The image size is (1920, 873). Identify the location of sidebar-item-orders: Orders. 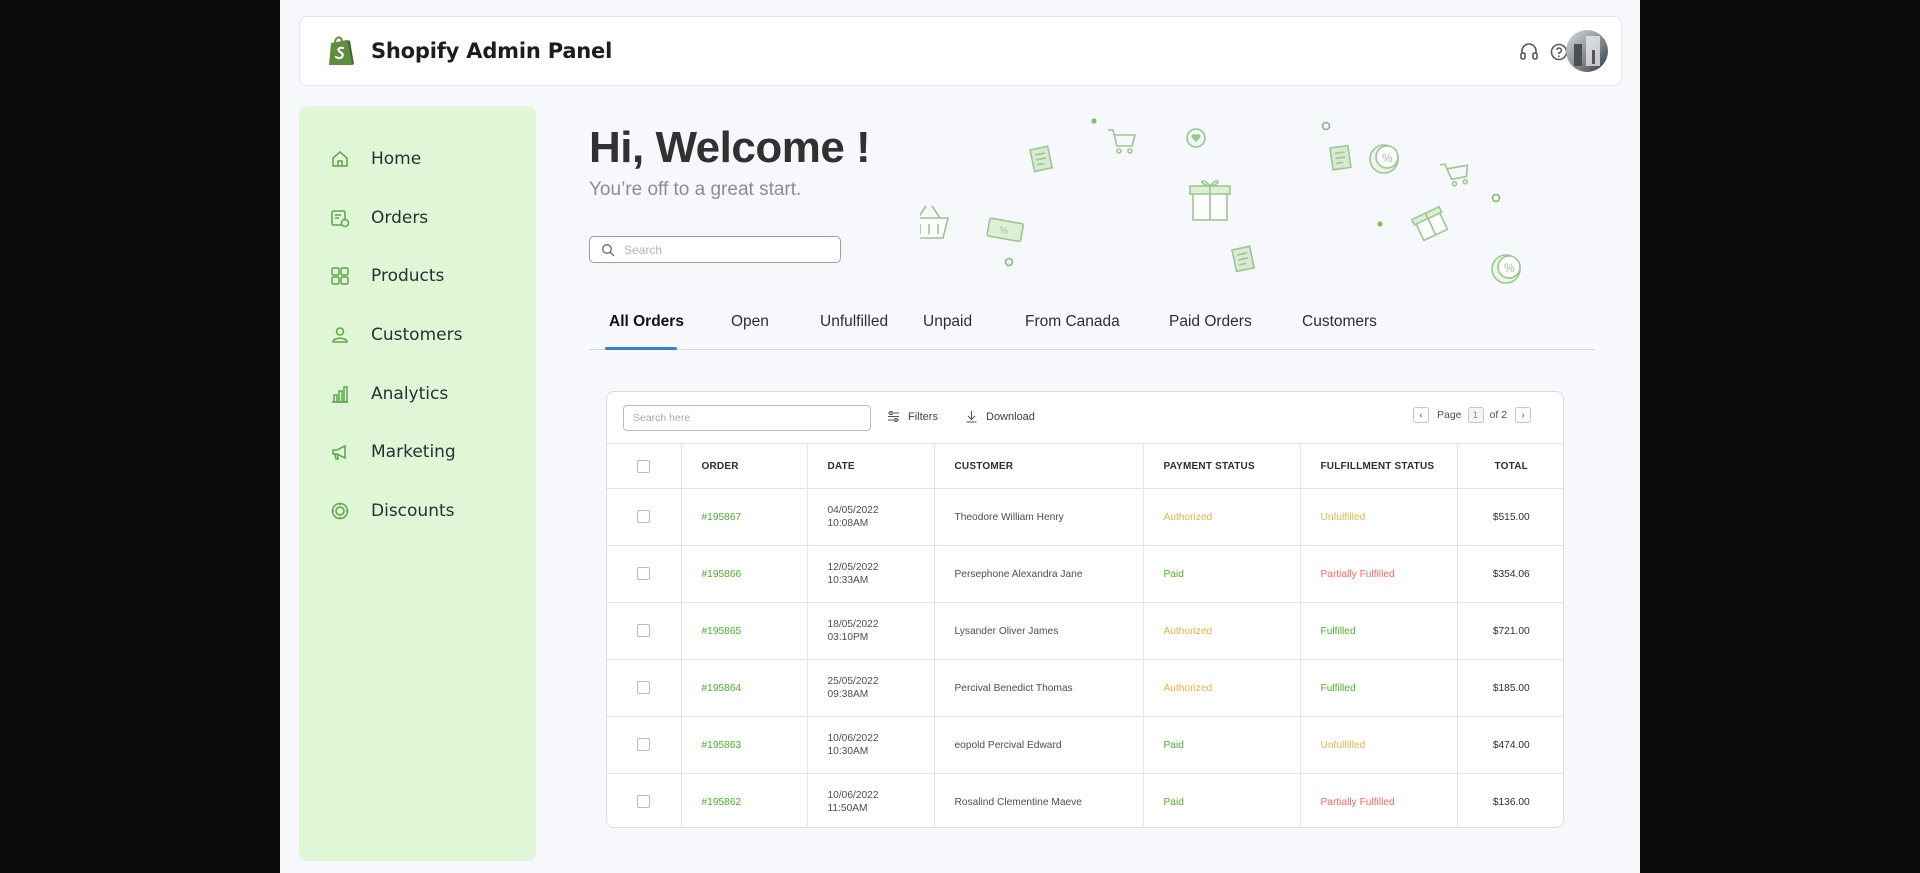
(429, 218).